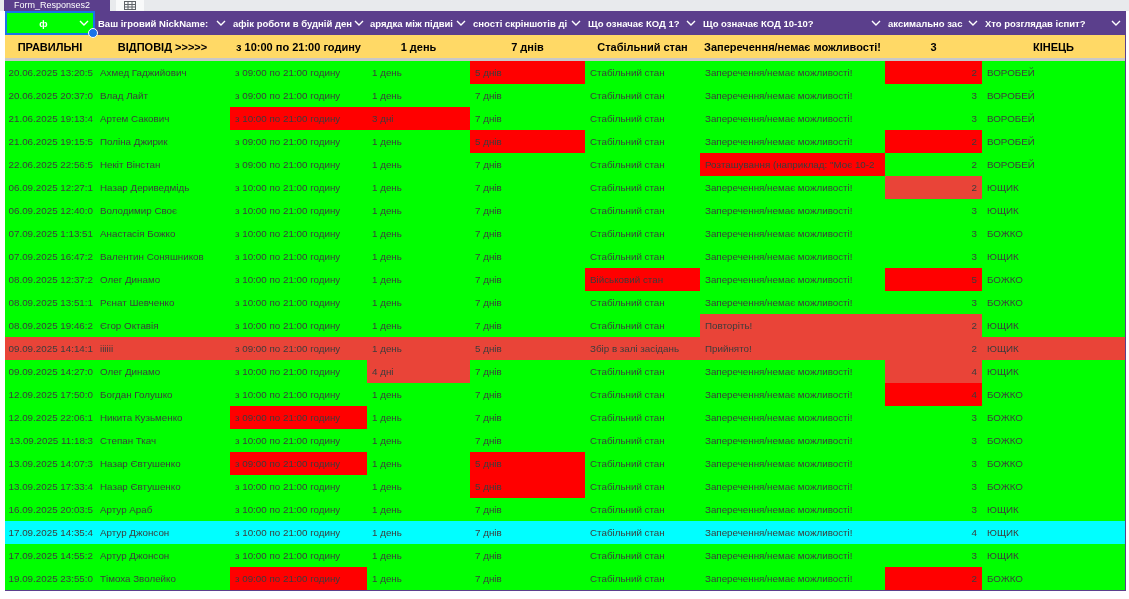 The height and width of the screenshot is (599, 1129). I want to click on table-cell-text: 07.09.2025 1:13:51, so click(50, 234).